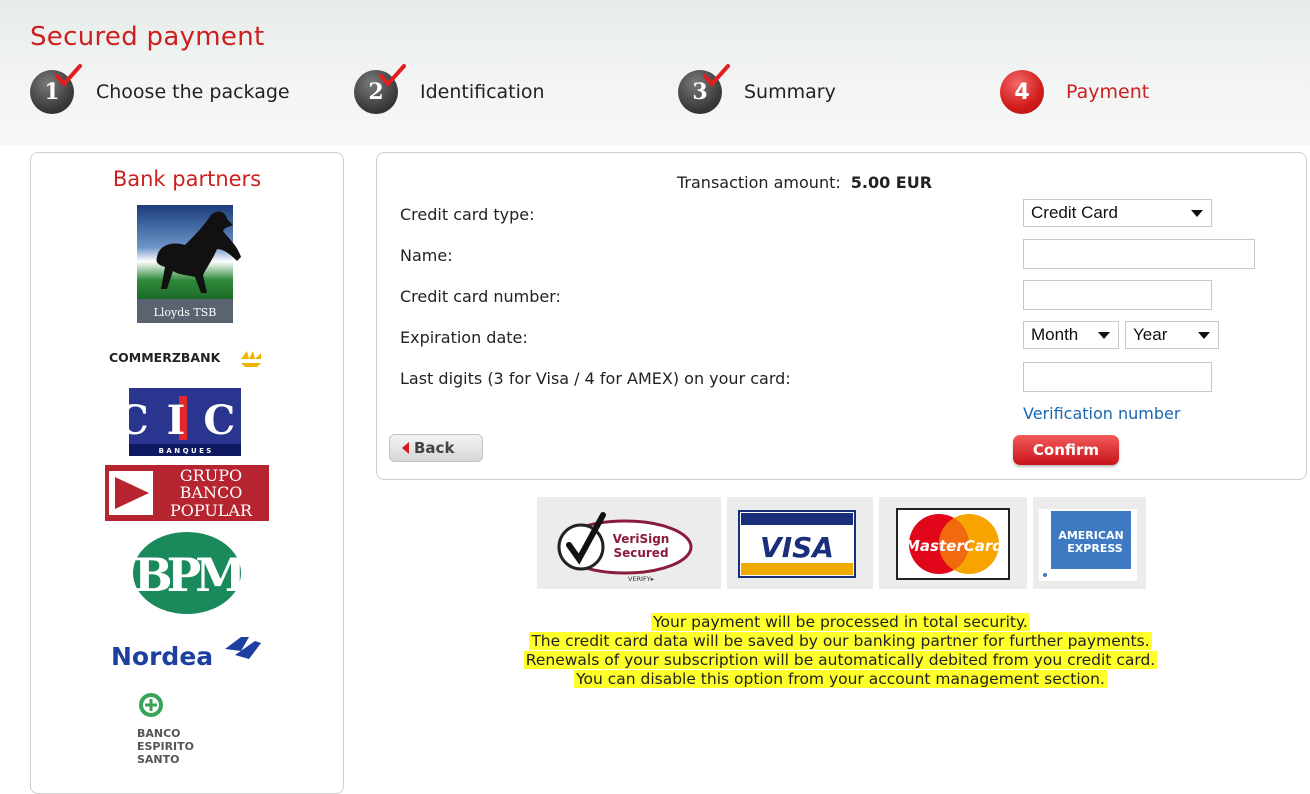 The width and height of the screenshot is (1310, 794). I want to click on confirm-button: Confirm, so click(1066, 450).